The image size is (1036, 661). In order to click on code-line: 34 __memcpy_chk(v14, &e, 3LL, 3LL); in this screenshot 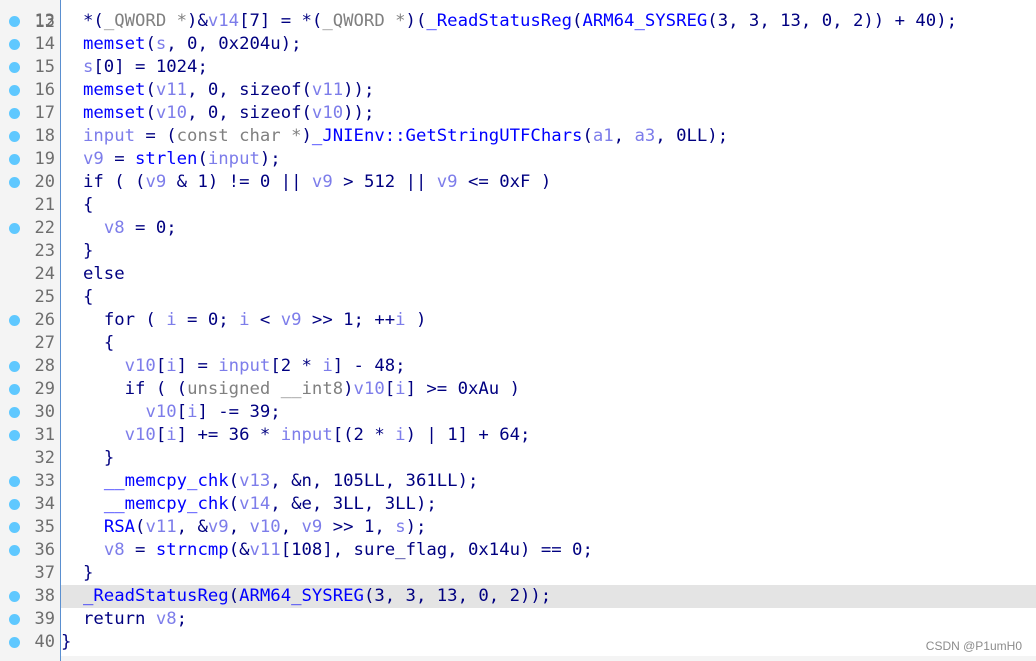, I will do `click(518, 504)`.